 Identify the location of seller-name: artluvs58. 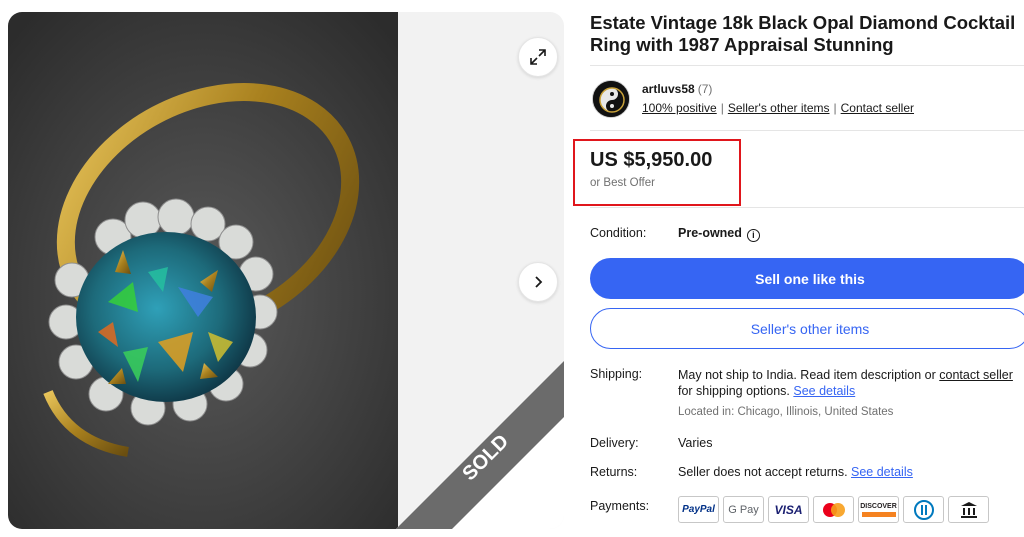
(668, 89).